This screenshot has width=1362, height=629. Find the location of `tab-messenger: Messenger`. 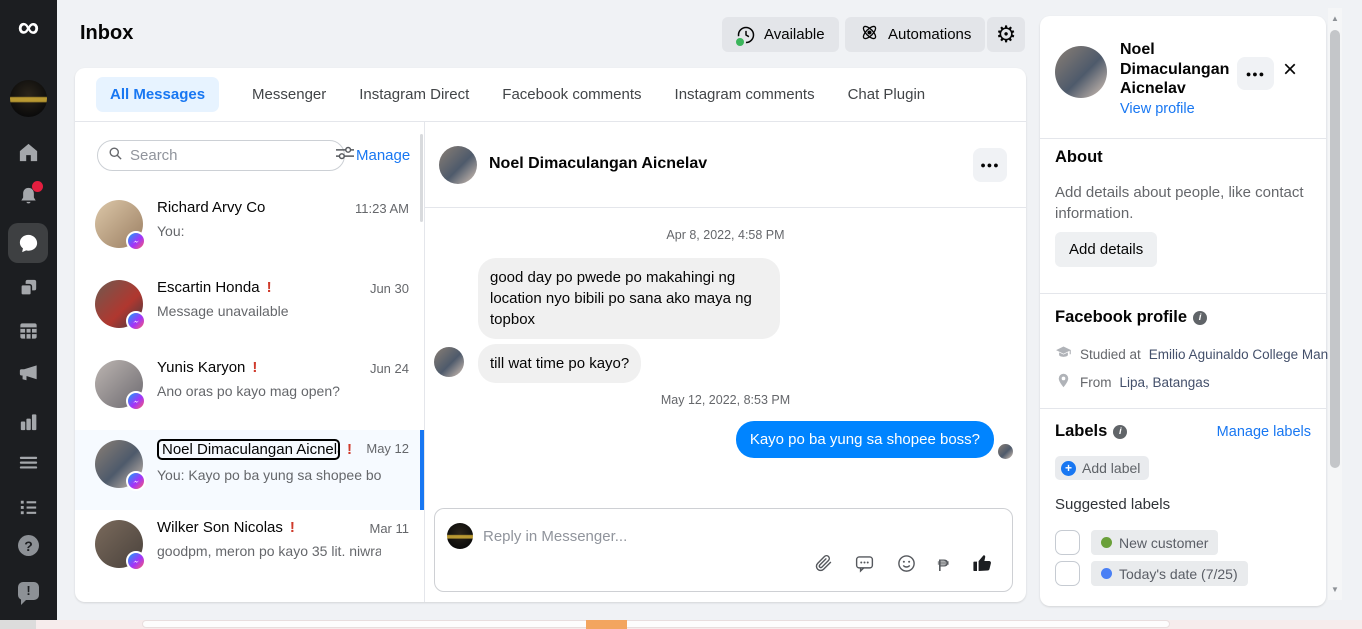

tab-messenger: Messenger is located at coordinates (289, 94).